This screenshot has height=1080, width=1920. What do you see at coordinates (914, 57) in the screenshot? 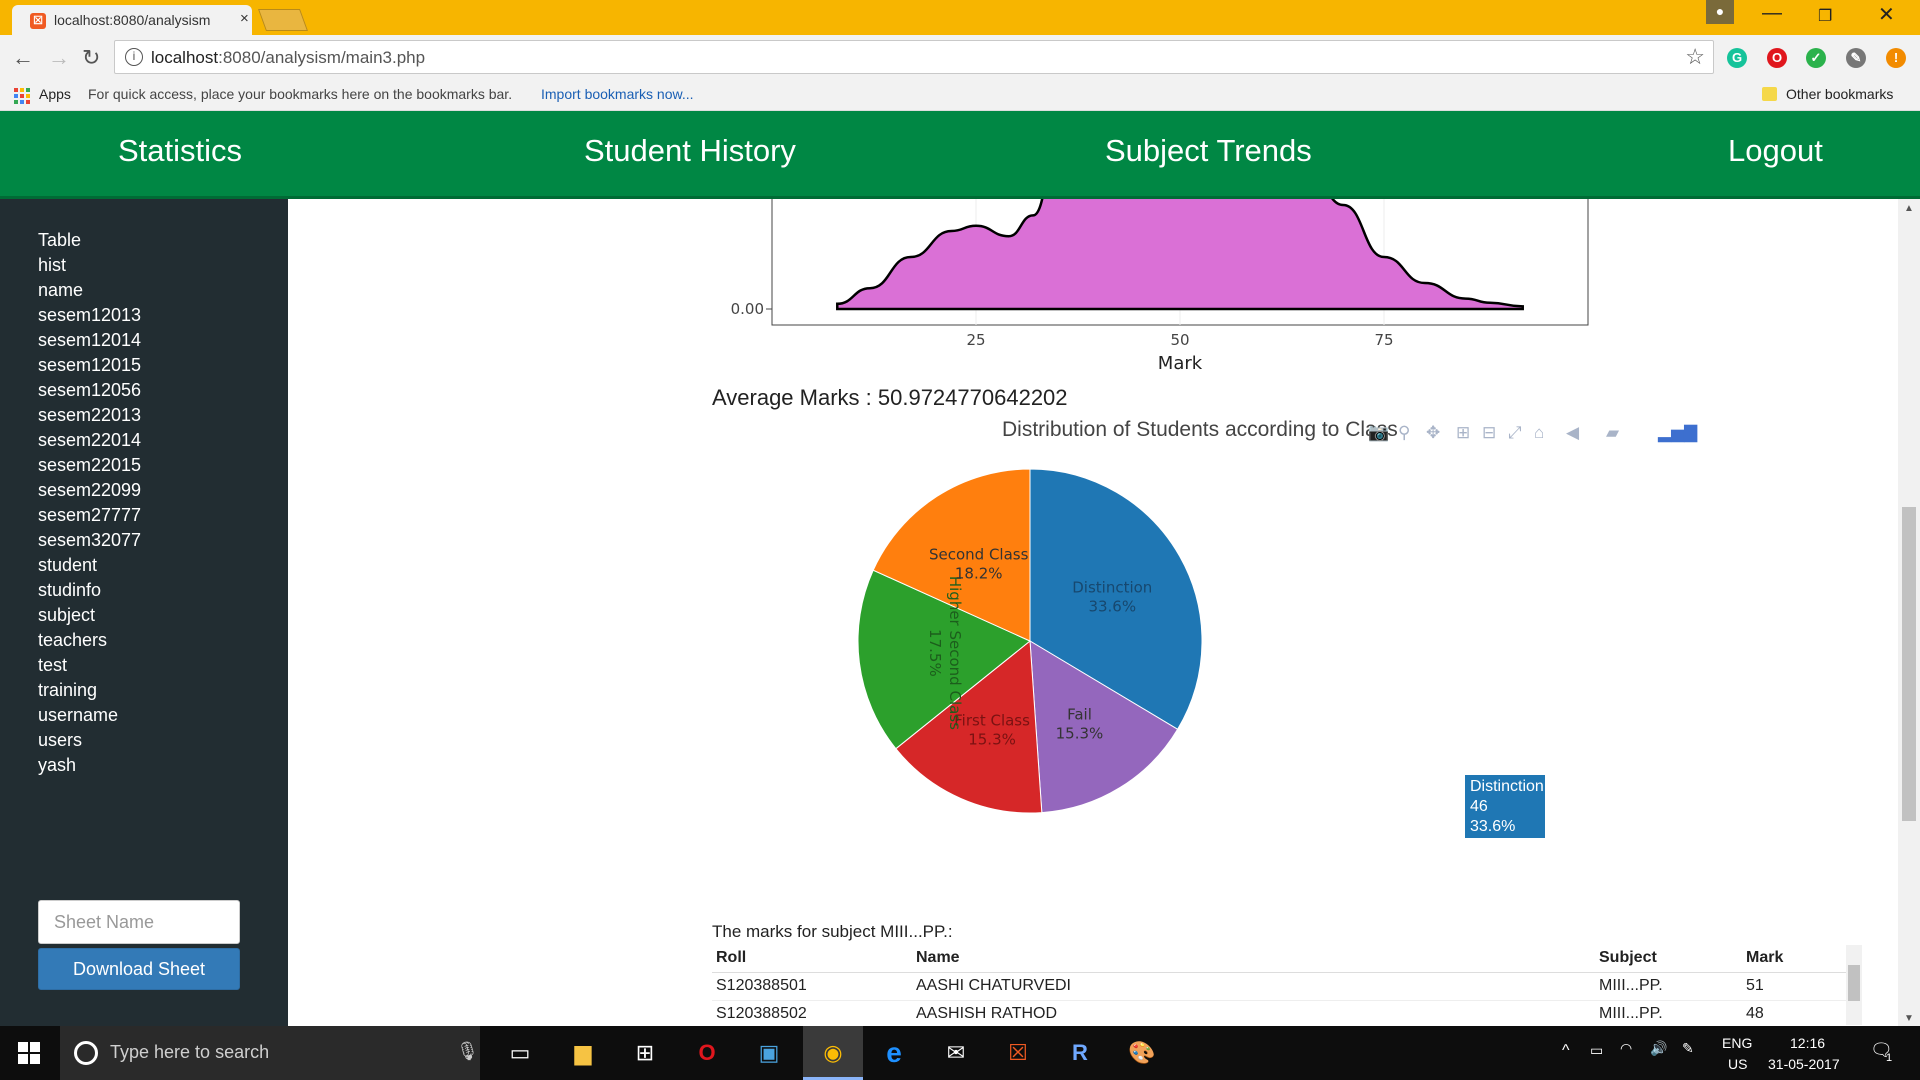
I see `address-bar: i localhost:8080/analysism/main3.php ☆` at bounding box center [914, 57].